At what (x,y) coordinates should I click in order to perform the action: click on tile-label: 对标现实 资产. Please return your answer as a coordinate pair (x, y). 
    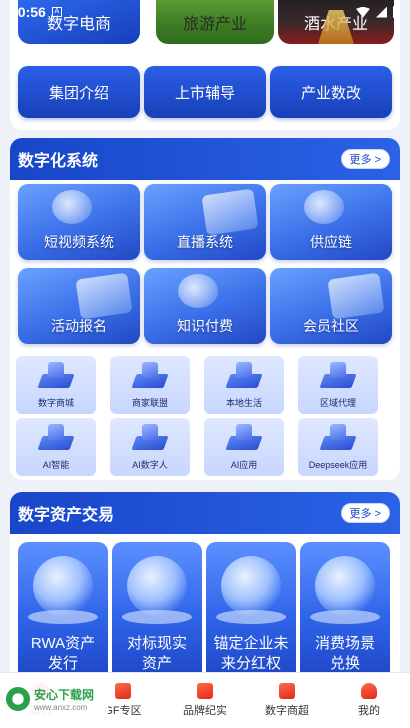
    Looking at the image, I should click on (157, 653).